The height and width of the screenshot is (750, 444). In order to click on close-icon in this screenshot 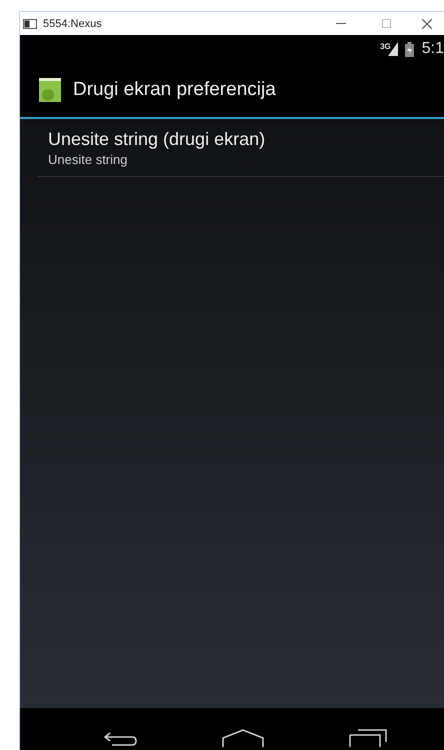, I will do `click(427, 23)`.